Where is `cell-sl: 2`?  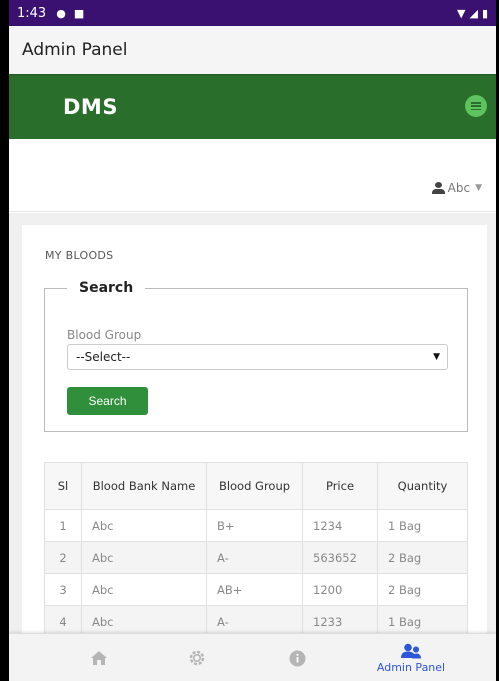 cell-sl: 2 is located at coordinates (63, 557).